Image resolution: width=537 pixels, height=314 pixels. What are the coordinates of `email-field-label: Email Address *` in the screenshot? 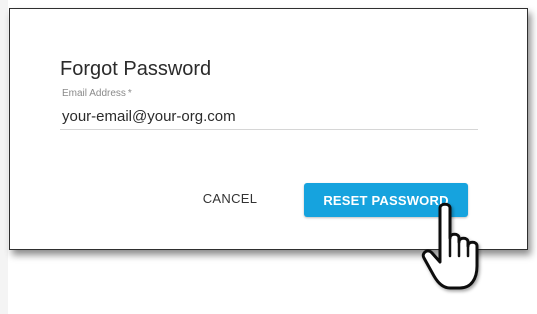 It's located at (97, 93).